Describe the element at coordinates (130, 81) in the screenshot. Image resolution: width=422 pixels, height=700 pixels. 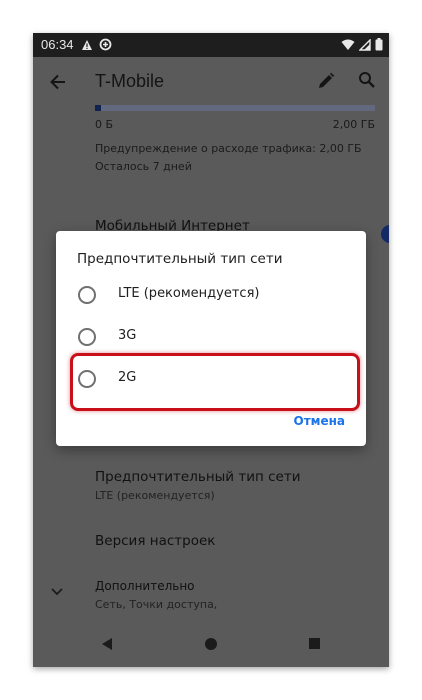
I see `page-title: T-Mobile` at that location.